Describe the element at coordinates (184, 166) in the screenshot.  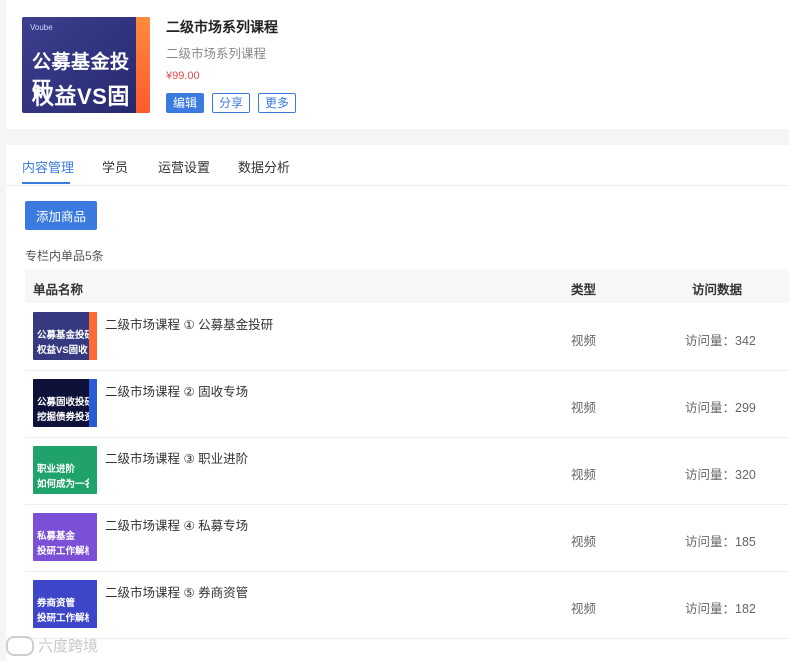
I see `tab-operation-settings: 运营设置` at that location.